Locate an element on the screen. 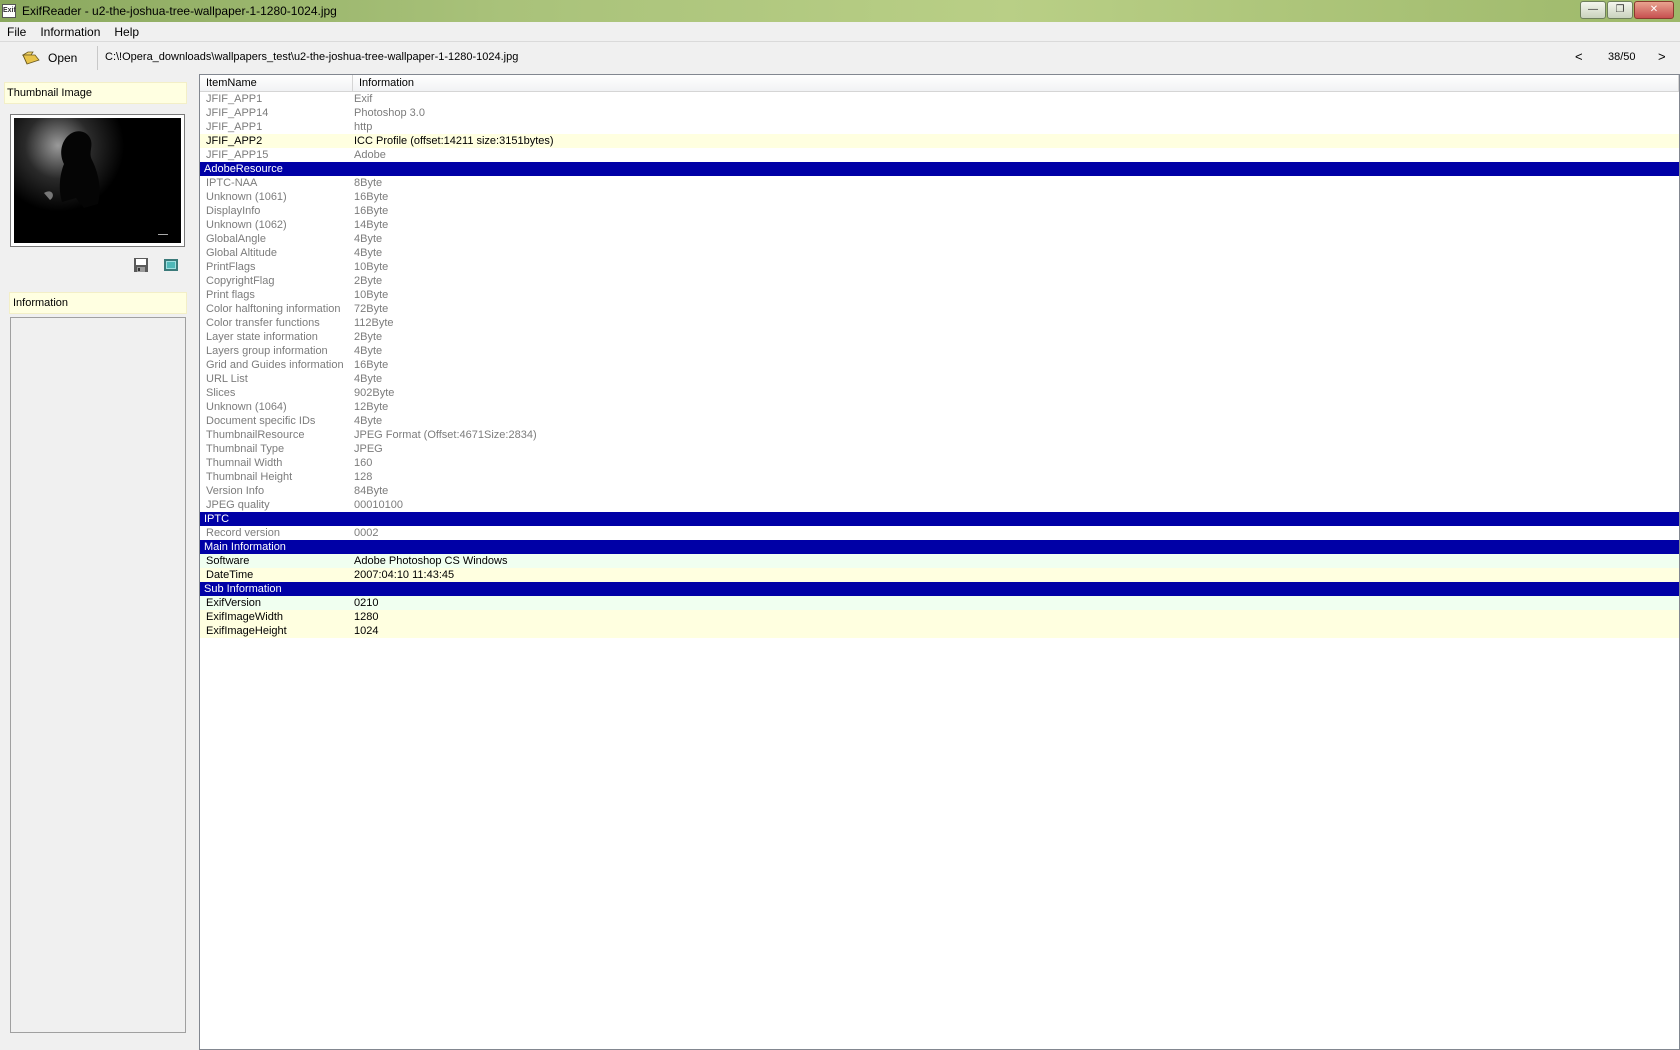 The image size is (1680, 1050). item-name-cell: Software is located at coordinates (228, 561).